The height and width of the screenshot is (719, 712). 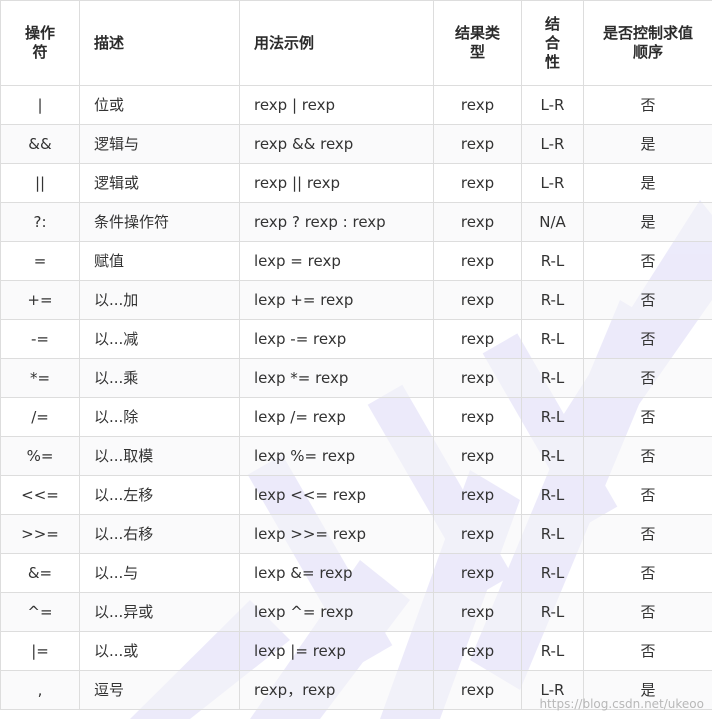 What do you see at coordinates (159, 144) in the screenshot?
I see `cell-description: 逻辑与` at bounding box center [159, 144].